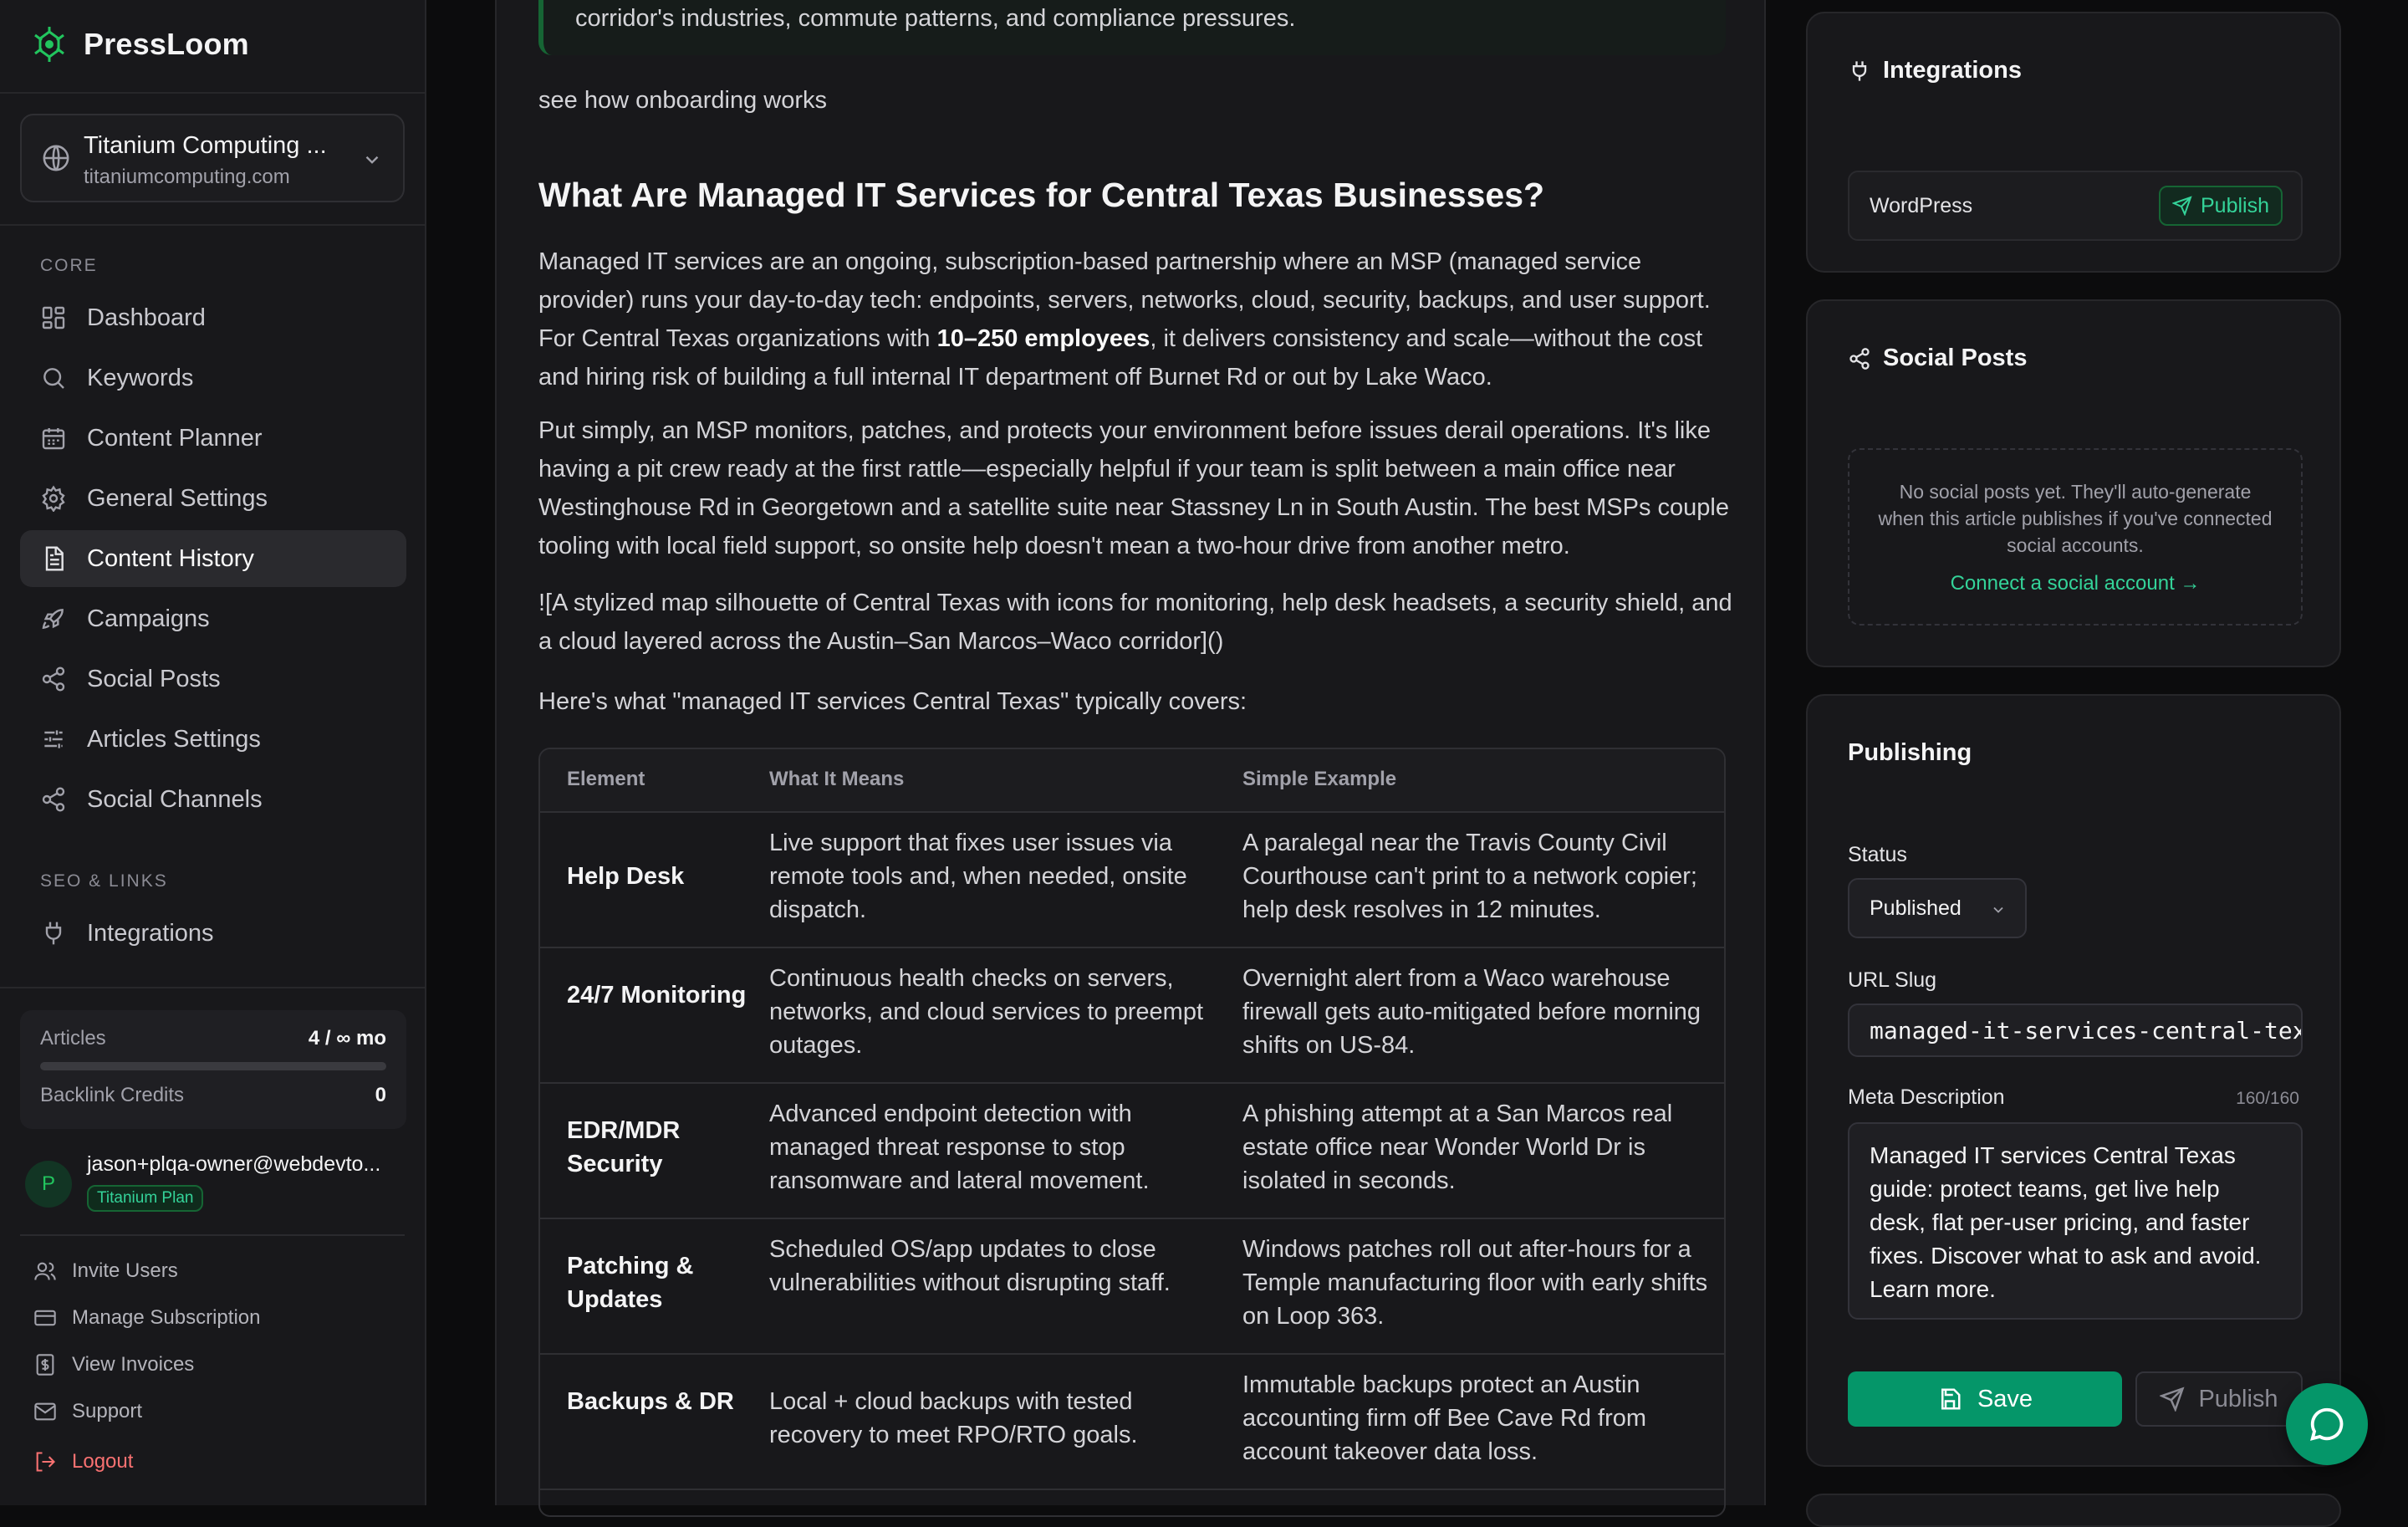 Image resolution: width=2408 pixels, height=1527 pixels. What do you see at coordinates (1921, 206) in the screenshot?
I see `integration-name: WordPress` at bounding box center [1921, 206].